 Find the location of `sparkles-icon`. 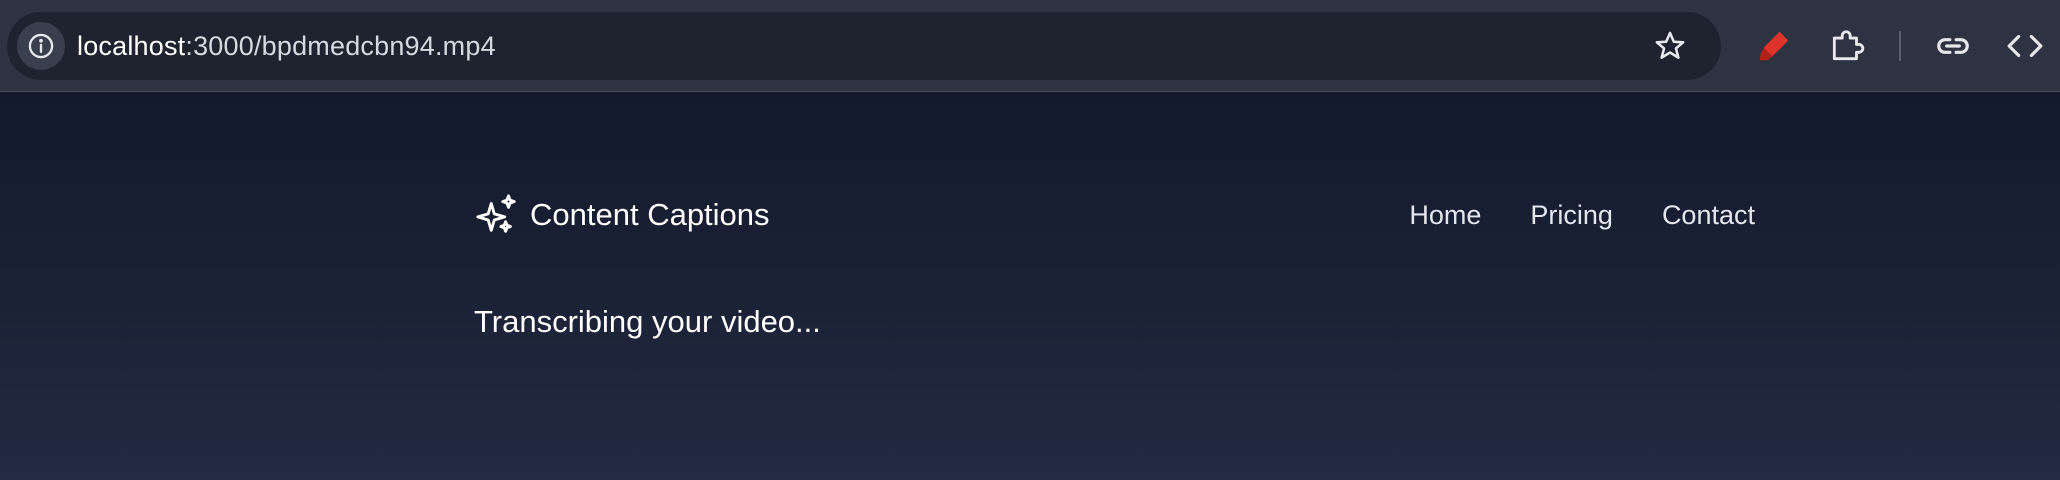

sparkles-icon is located at coordinates (496, 213).